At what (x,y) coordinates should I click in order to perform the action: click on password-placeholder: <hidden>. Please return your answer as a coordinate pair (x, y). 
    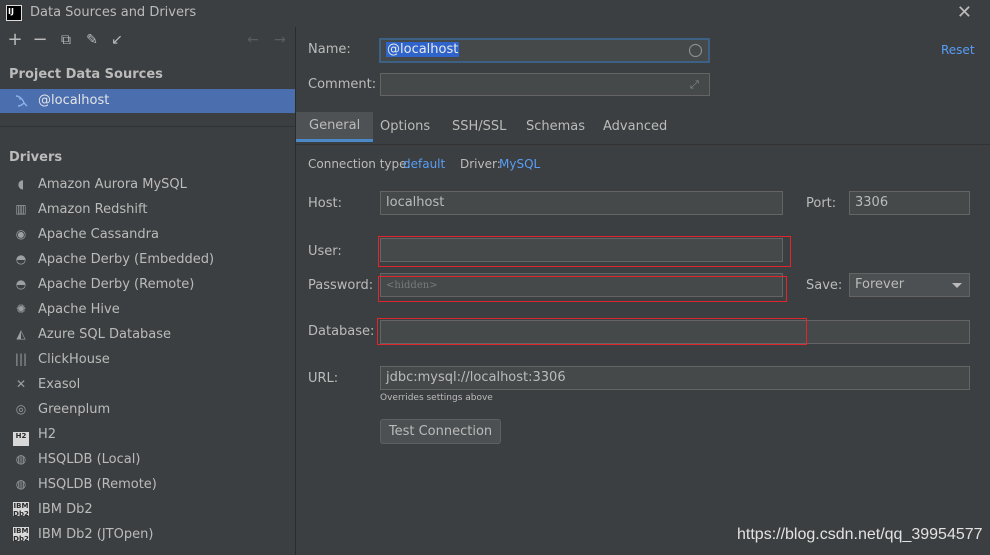
    Looking at the image, I should click on (412, 285).